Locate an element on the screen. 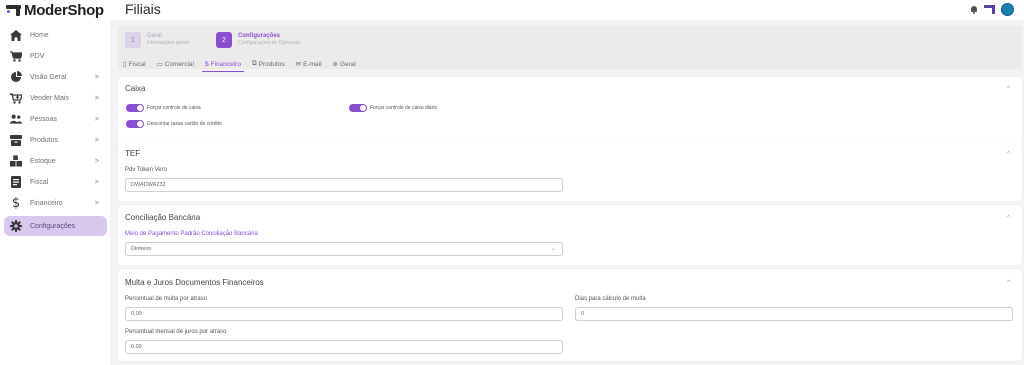 Image resolution: width=1024 pixels, height=365 pixels. percentual-juros-label: Percentual mensal de juros por atraso is located at coordinates (176, 332).